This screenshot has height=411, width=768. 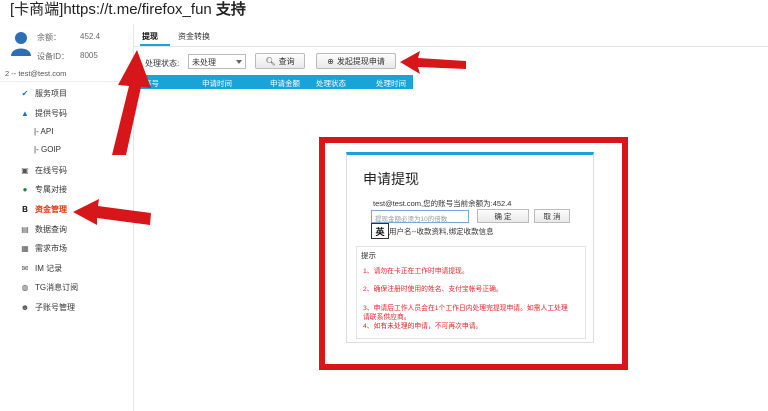 What do you see at coordinates (90, 36) in the screenshot?
I see `balance-value: 452.4` at bounding box center [90, 36].